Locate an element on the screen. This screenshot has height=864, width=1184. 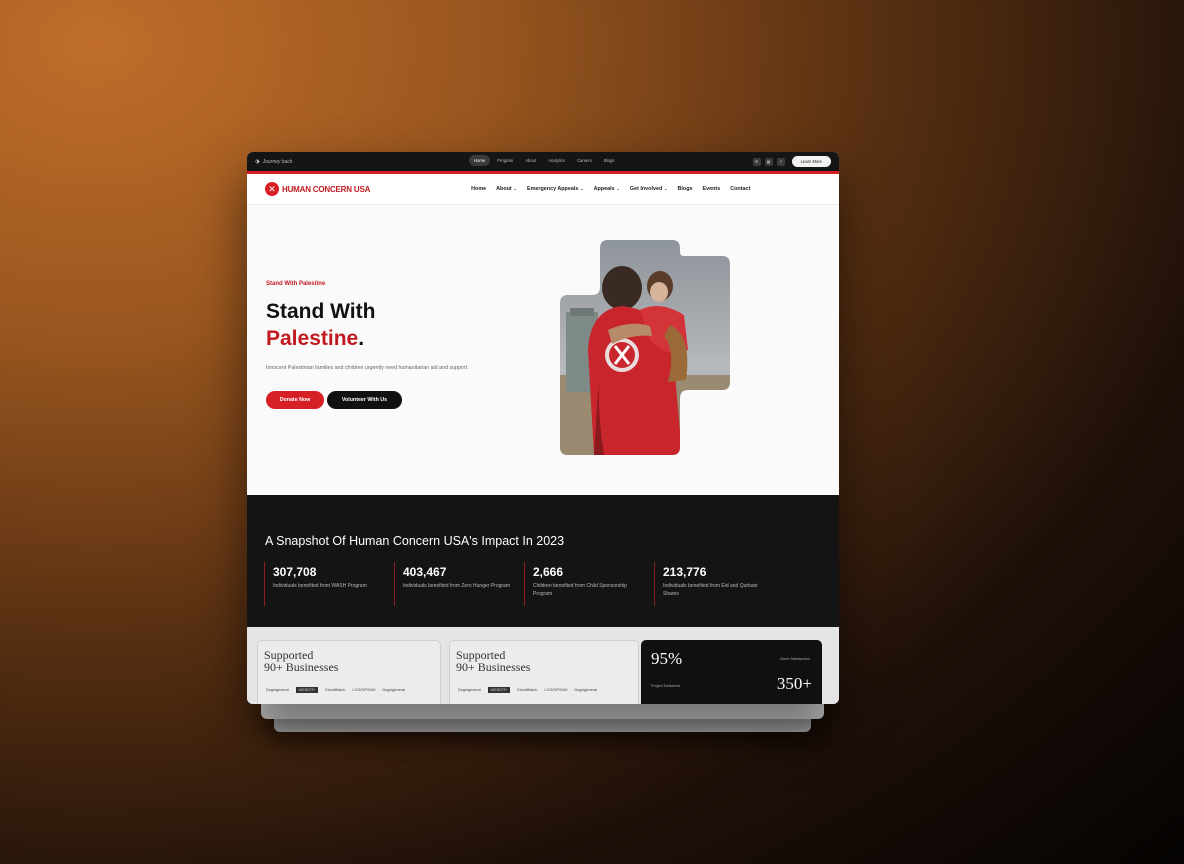
learn-more-button: Learn More is located at coordinates (811, 161).